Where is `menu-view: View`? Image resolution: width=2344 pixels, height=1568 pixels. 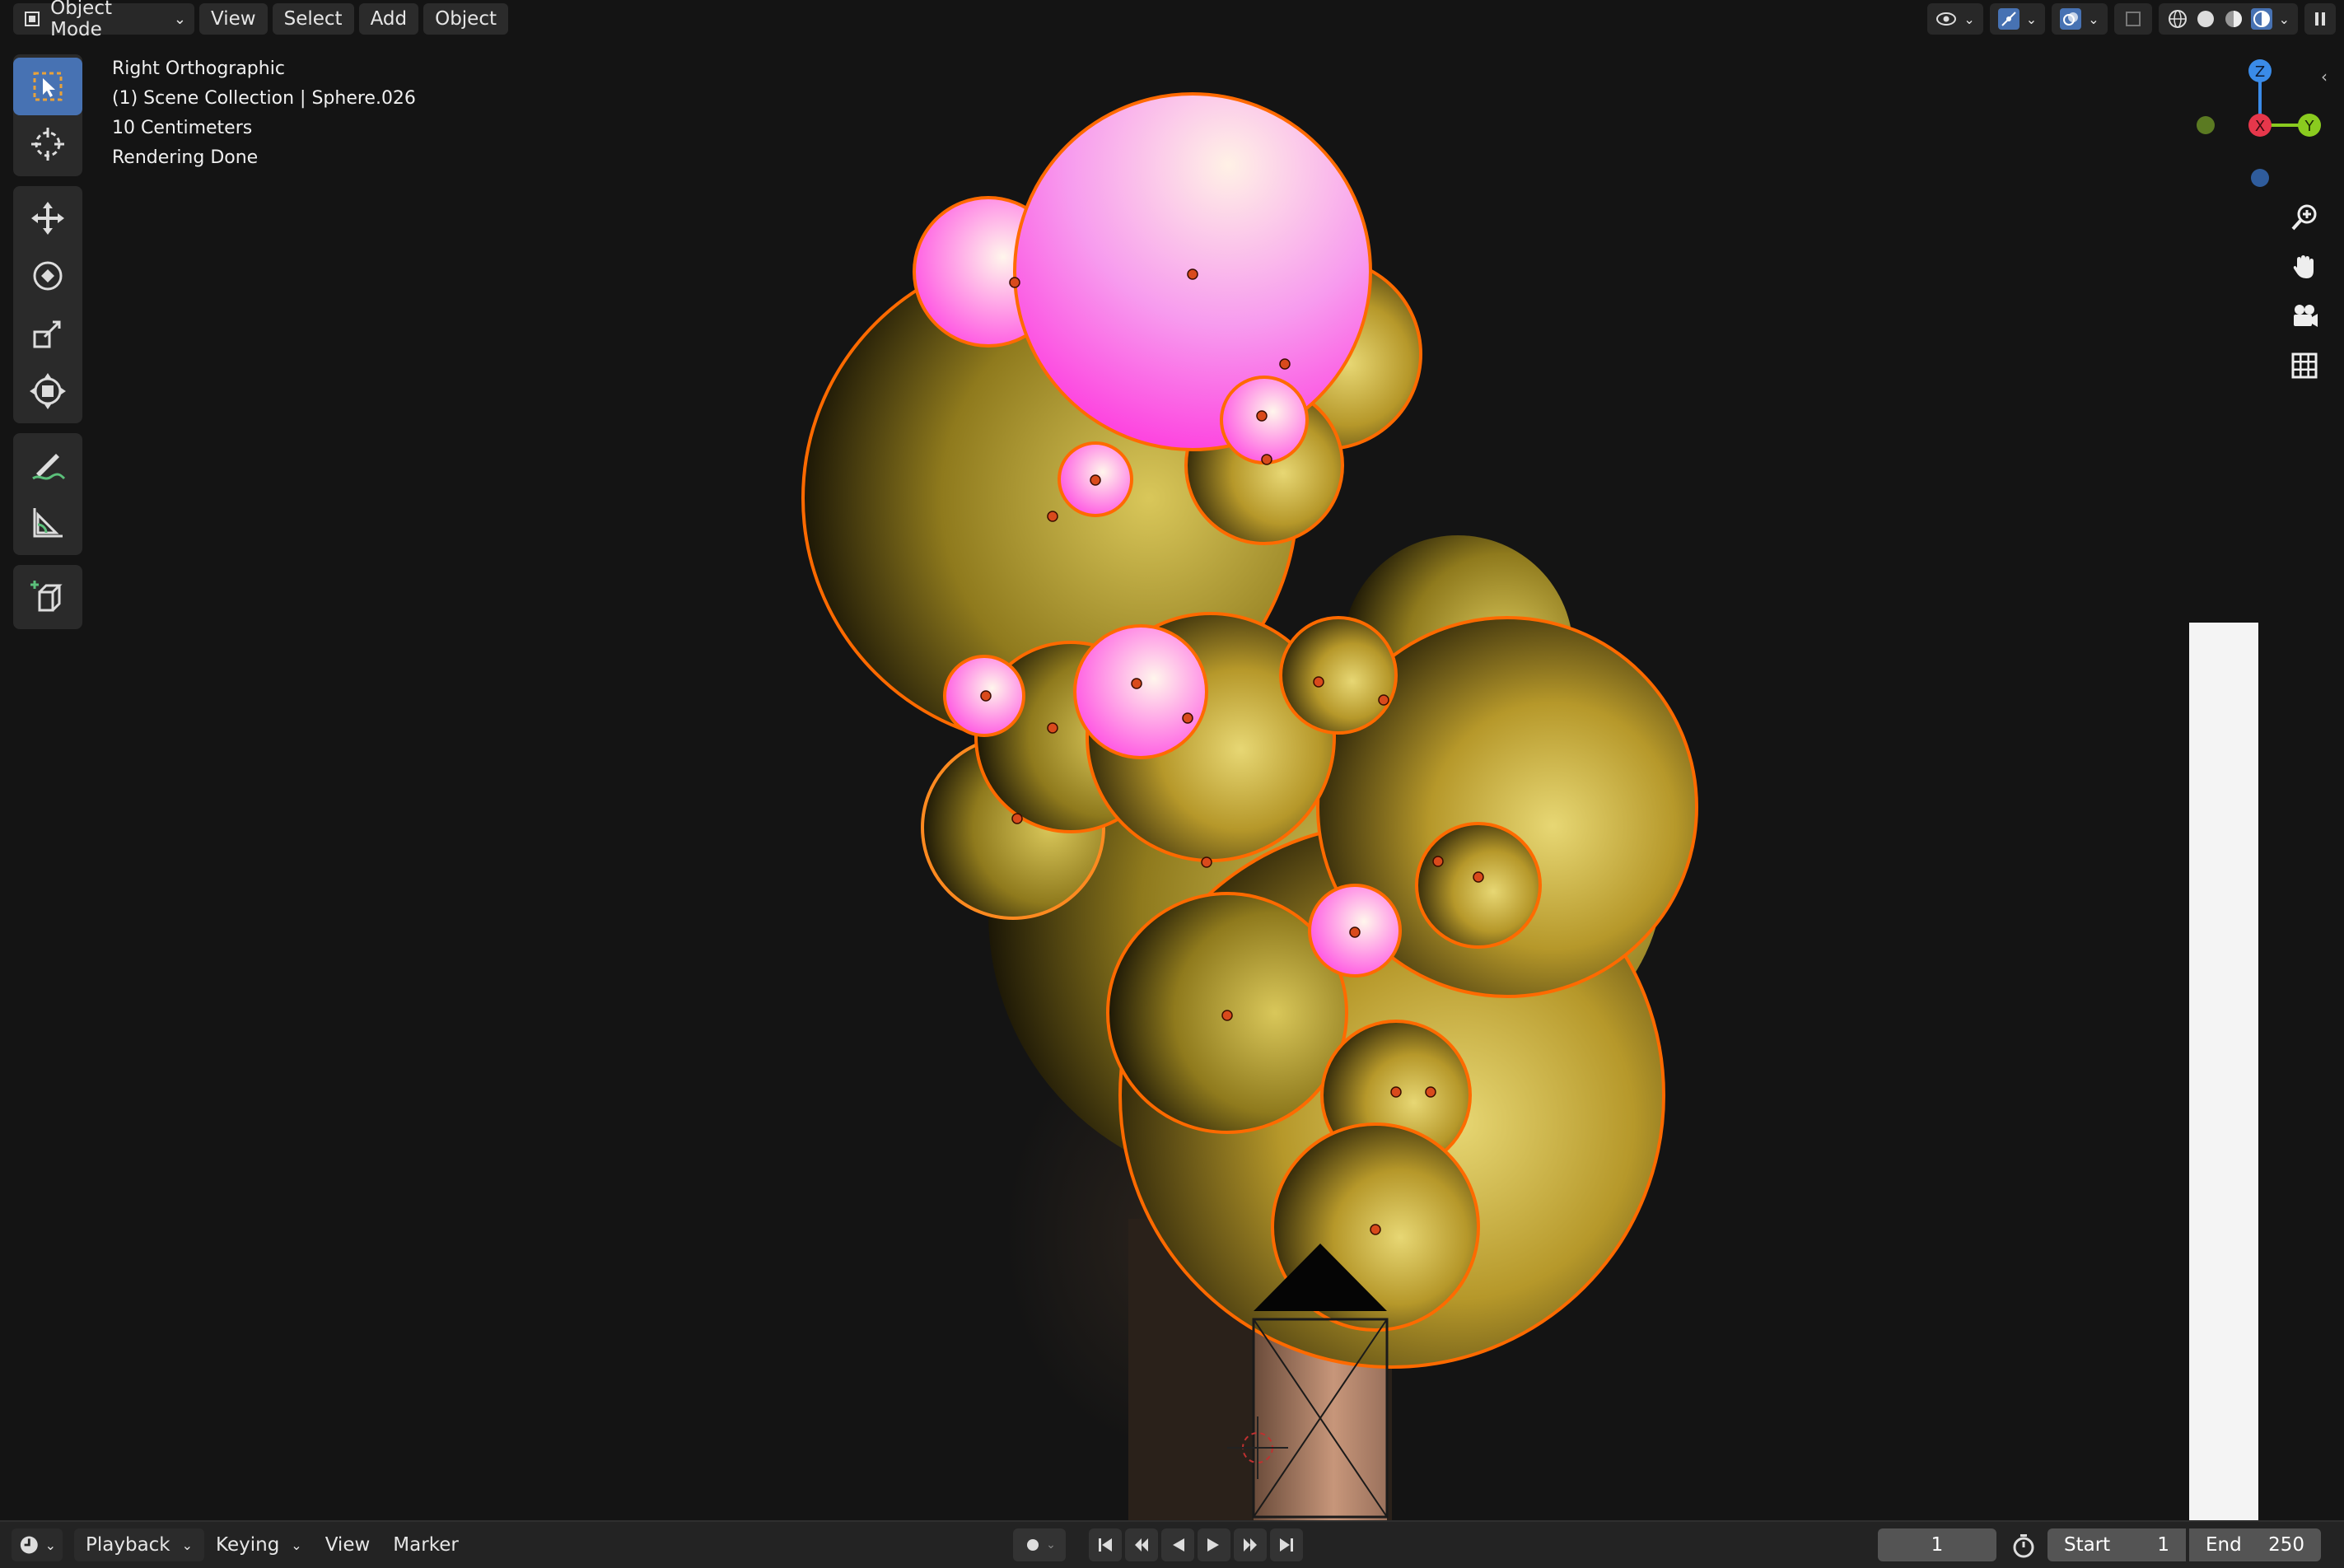 menu-view: View is located at coordinates (233, 19).